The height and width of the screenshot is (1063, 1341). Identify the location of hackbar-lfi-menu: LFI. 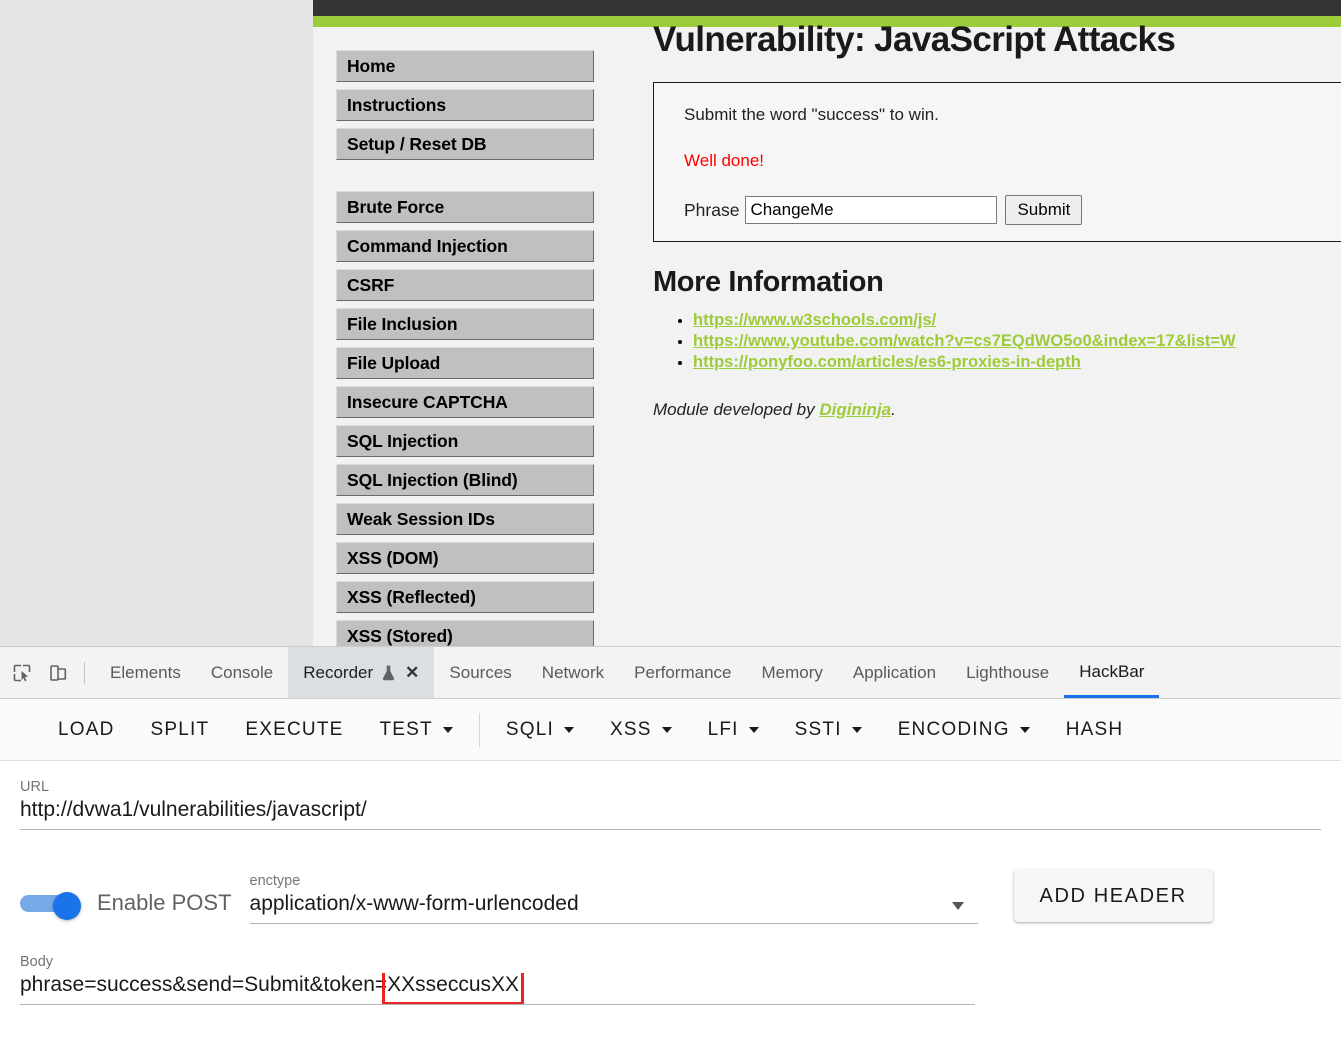
(733, 730).